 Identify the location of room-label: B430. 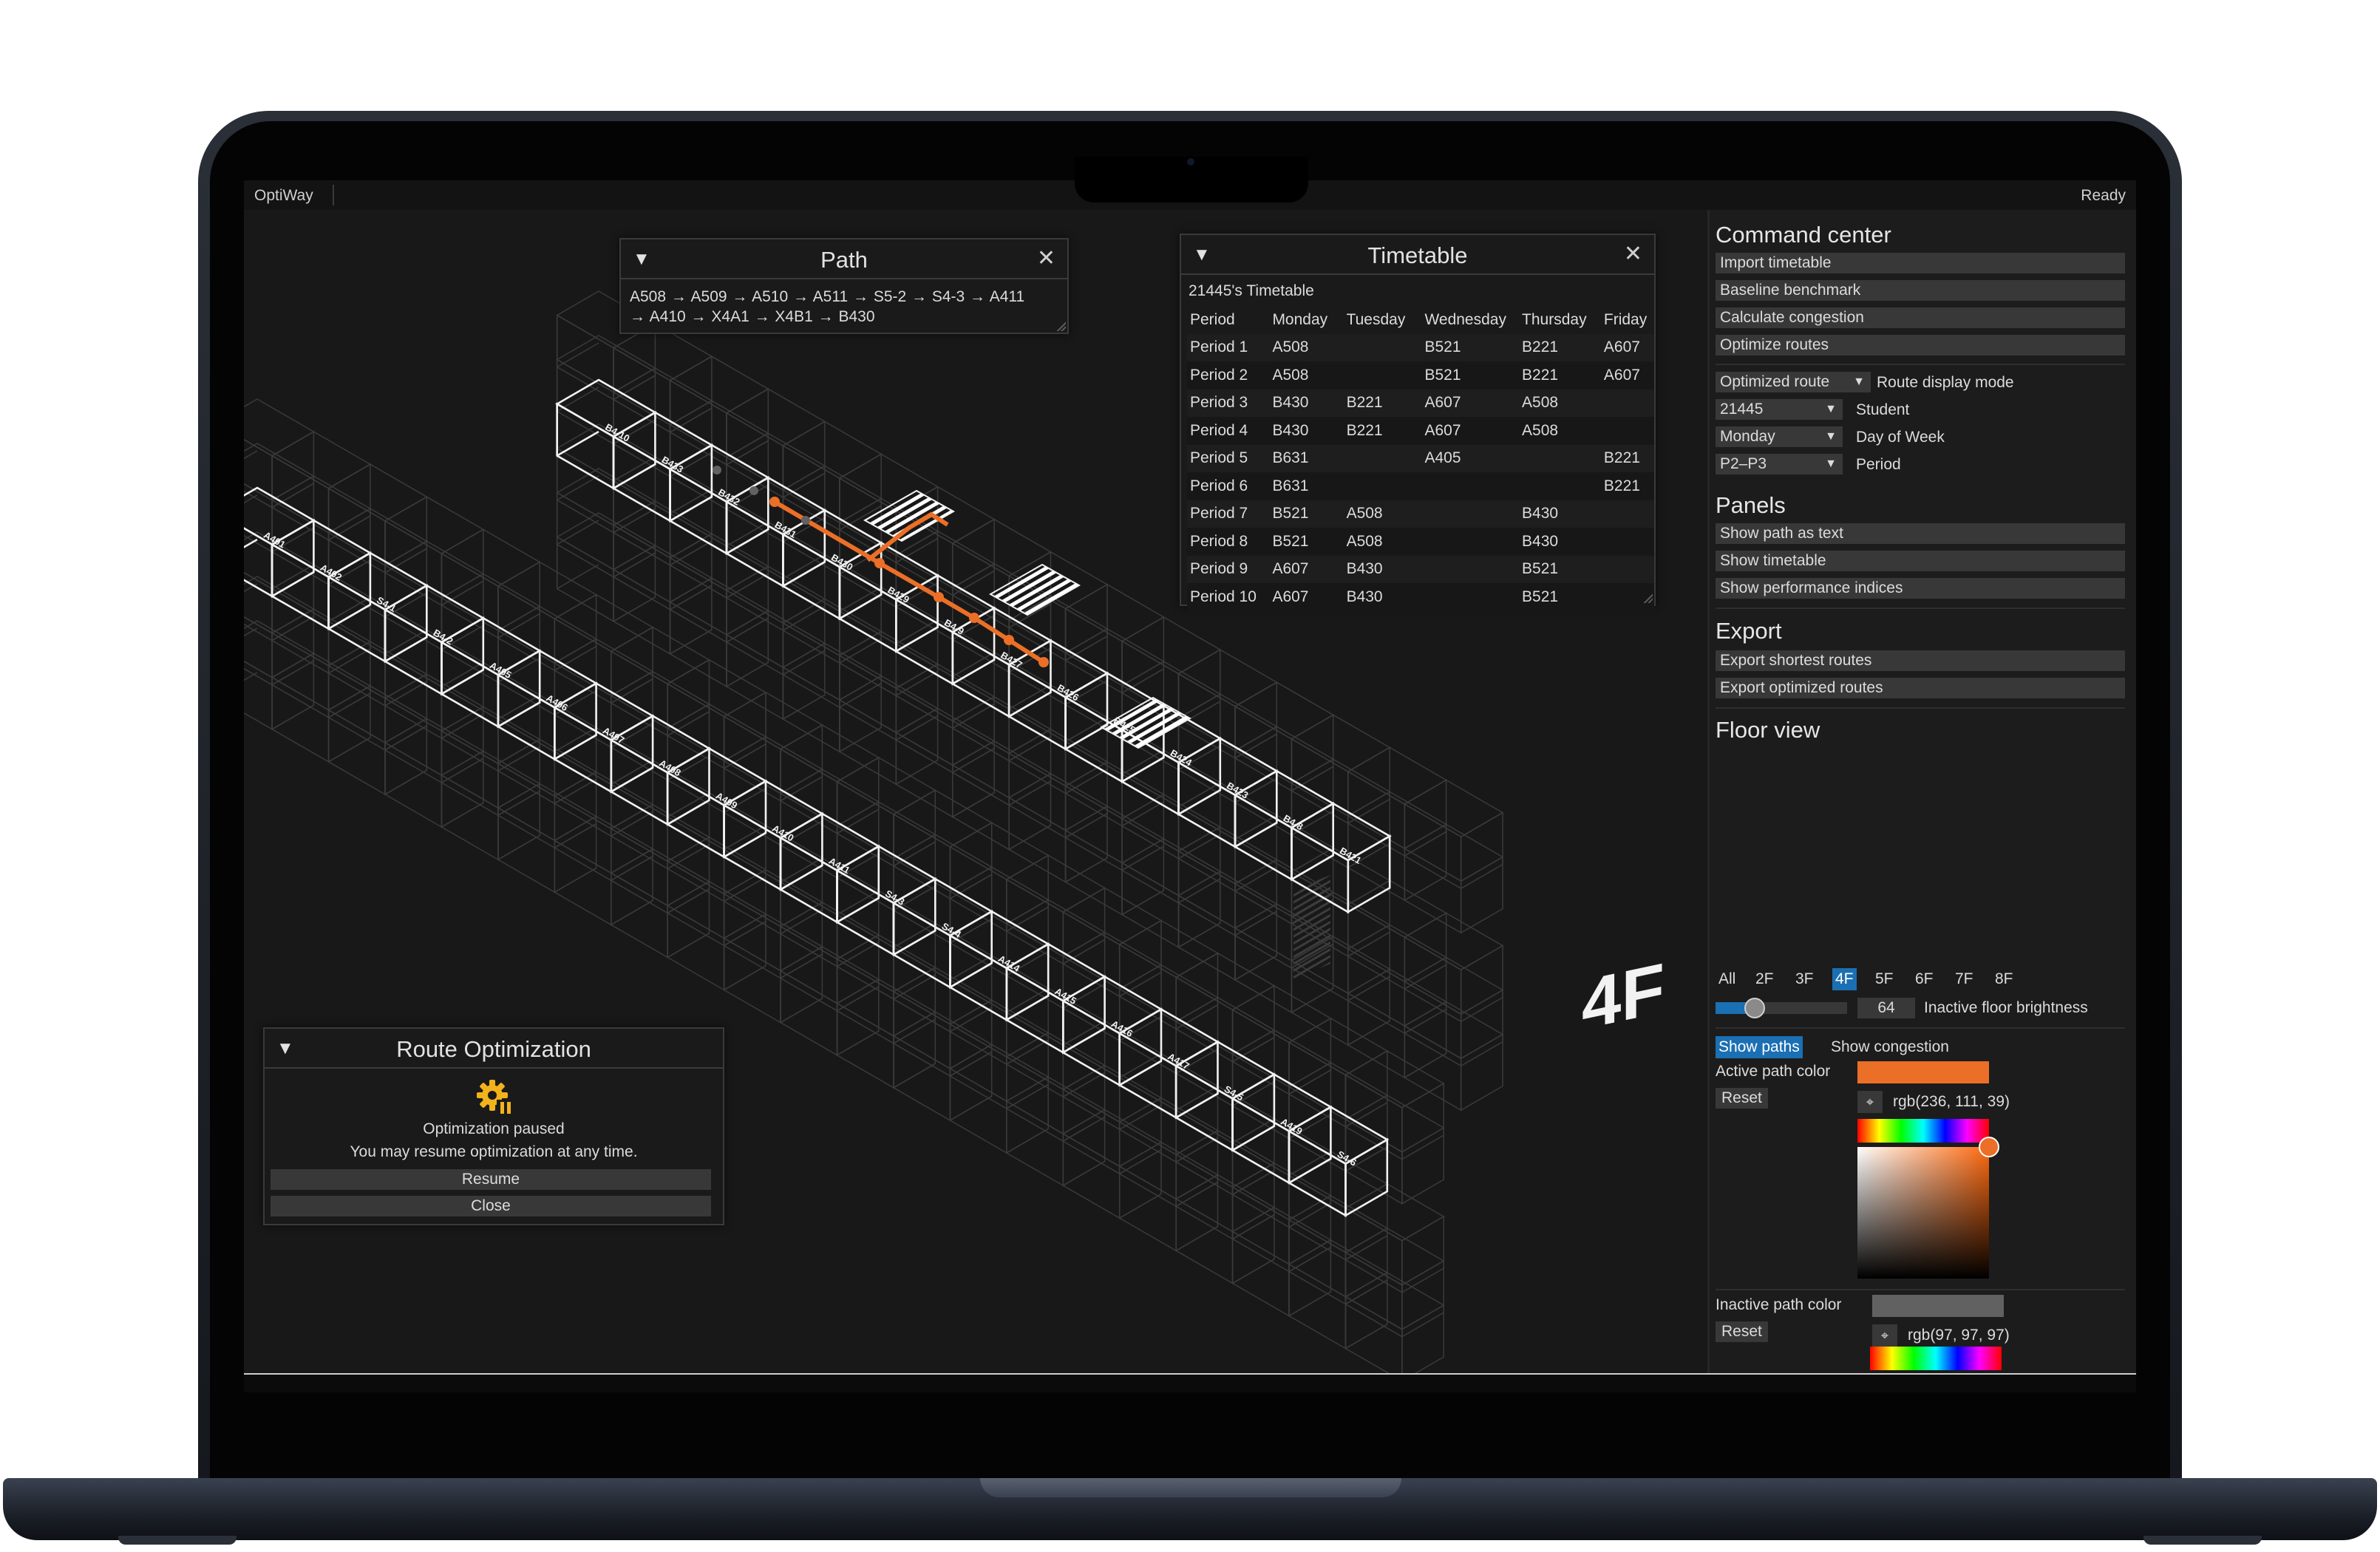
(841, 563).